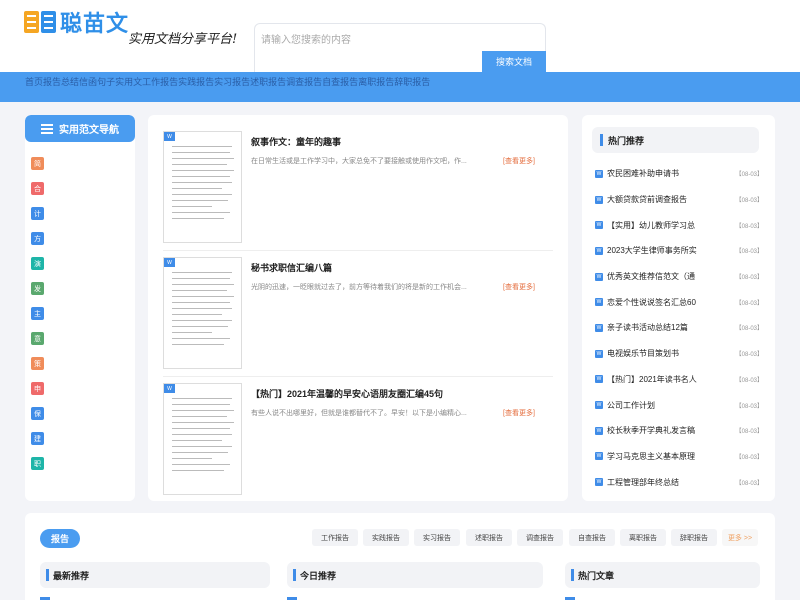  I want to click on search-input, so click(396, 40).